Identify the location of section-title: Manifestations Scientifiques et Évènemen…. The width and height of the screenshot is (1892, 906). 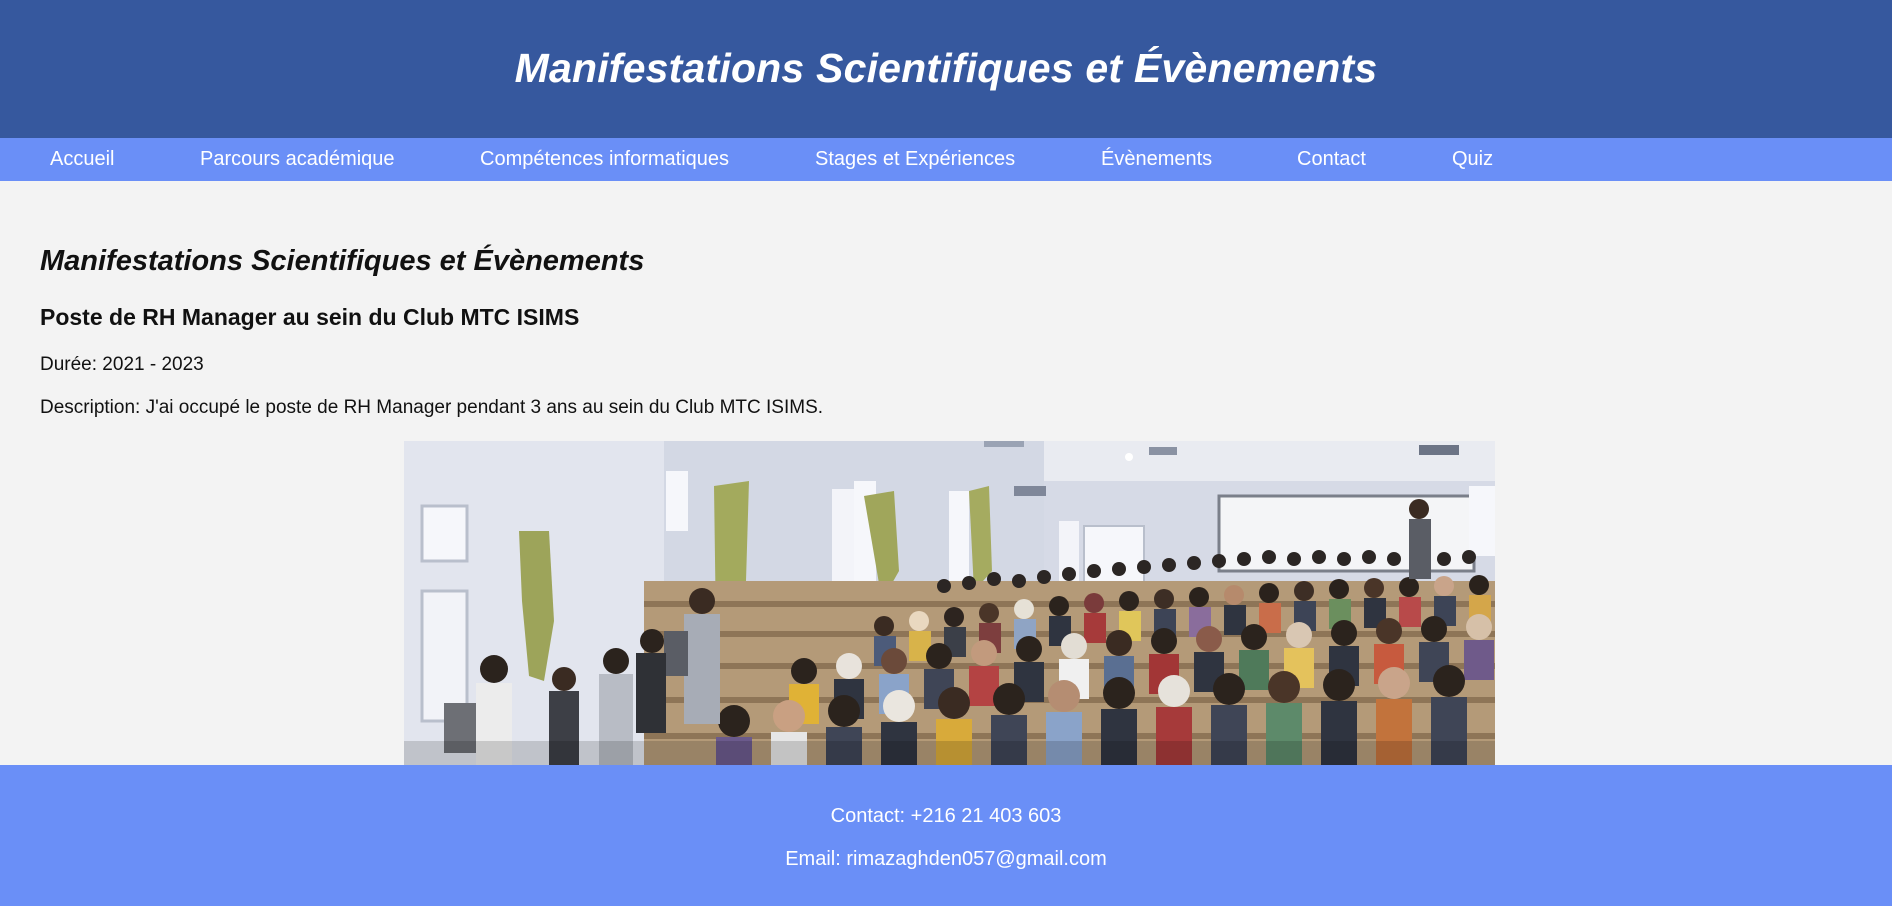
(342, 261).